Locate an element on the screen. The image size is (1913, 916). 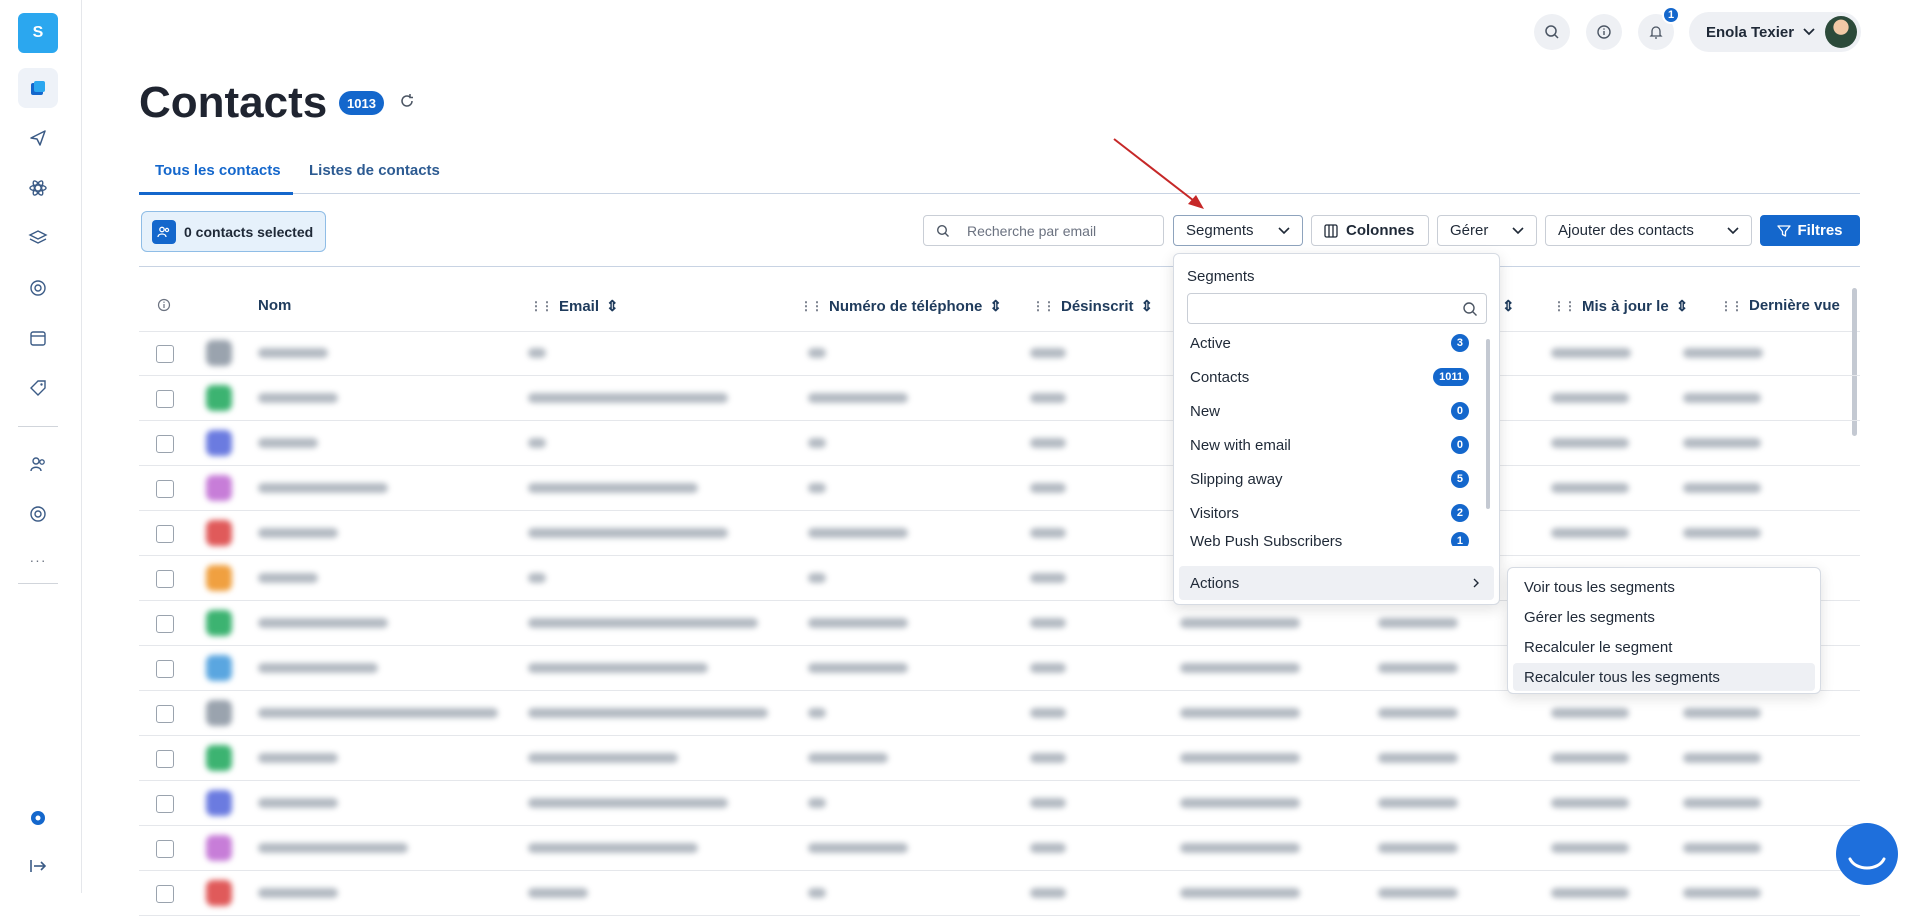
recalculate-segment-item: Recalculer le segment is located at coordinates (1664, 647).